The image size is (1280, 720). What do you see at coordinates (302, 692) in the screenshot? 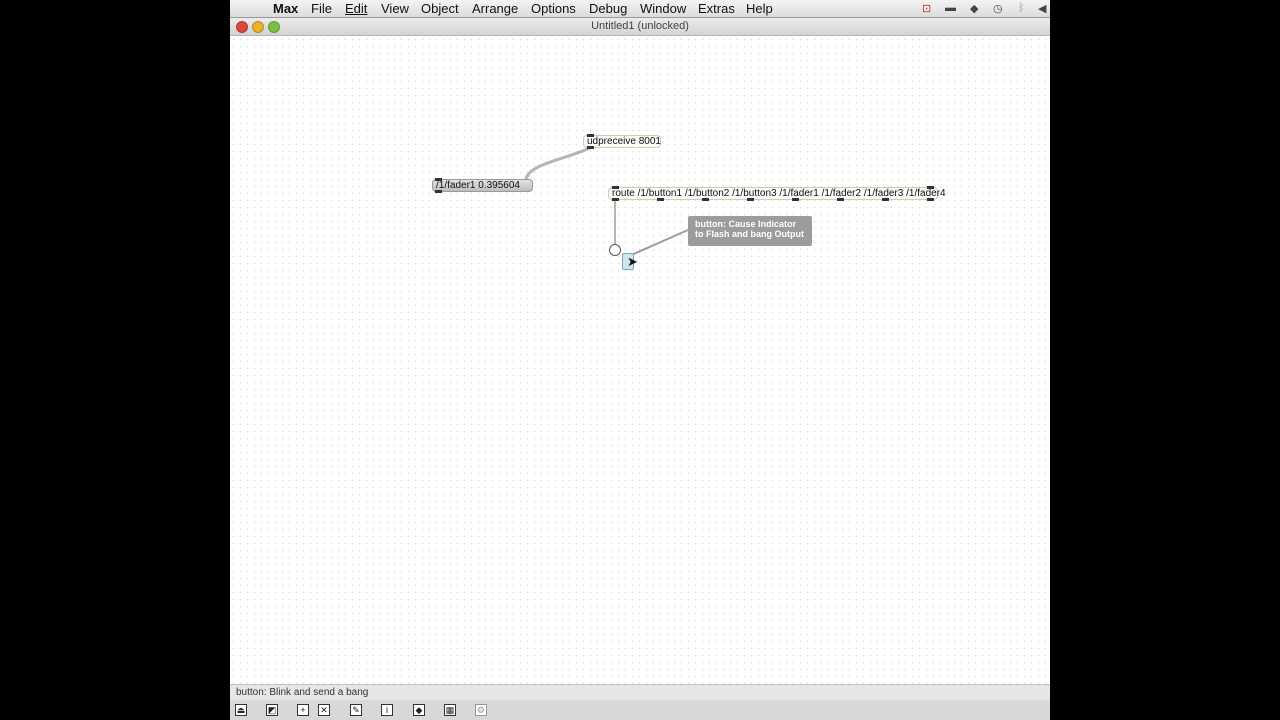
I see `status-text: button: Blink and send a bang` at bounding box center [302, 692].